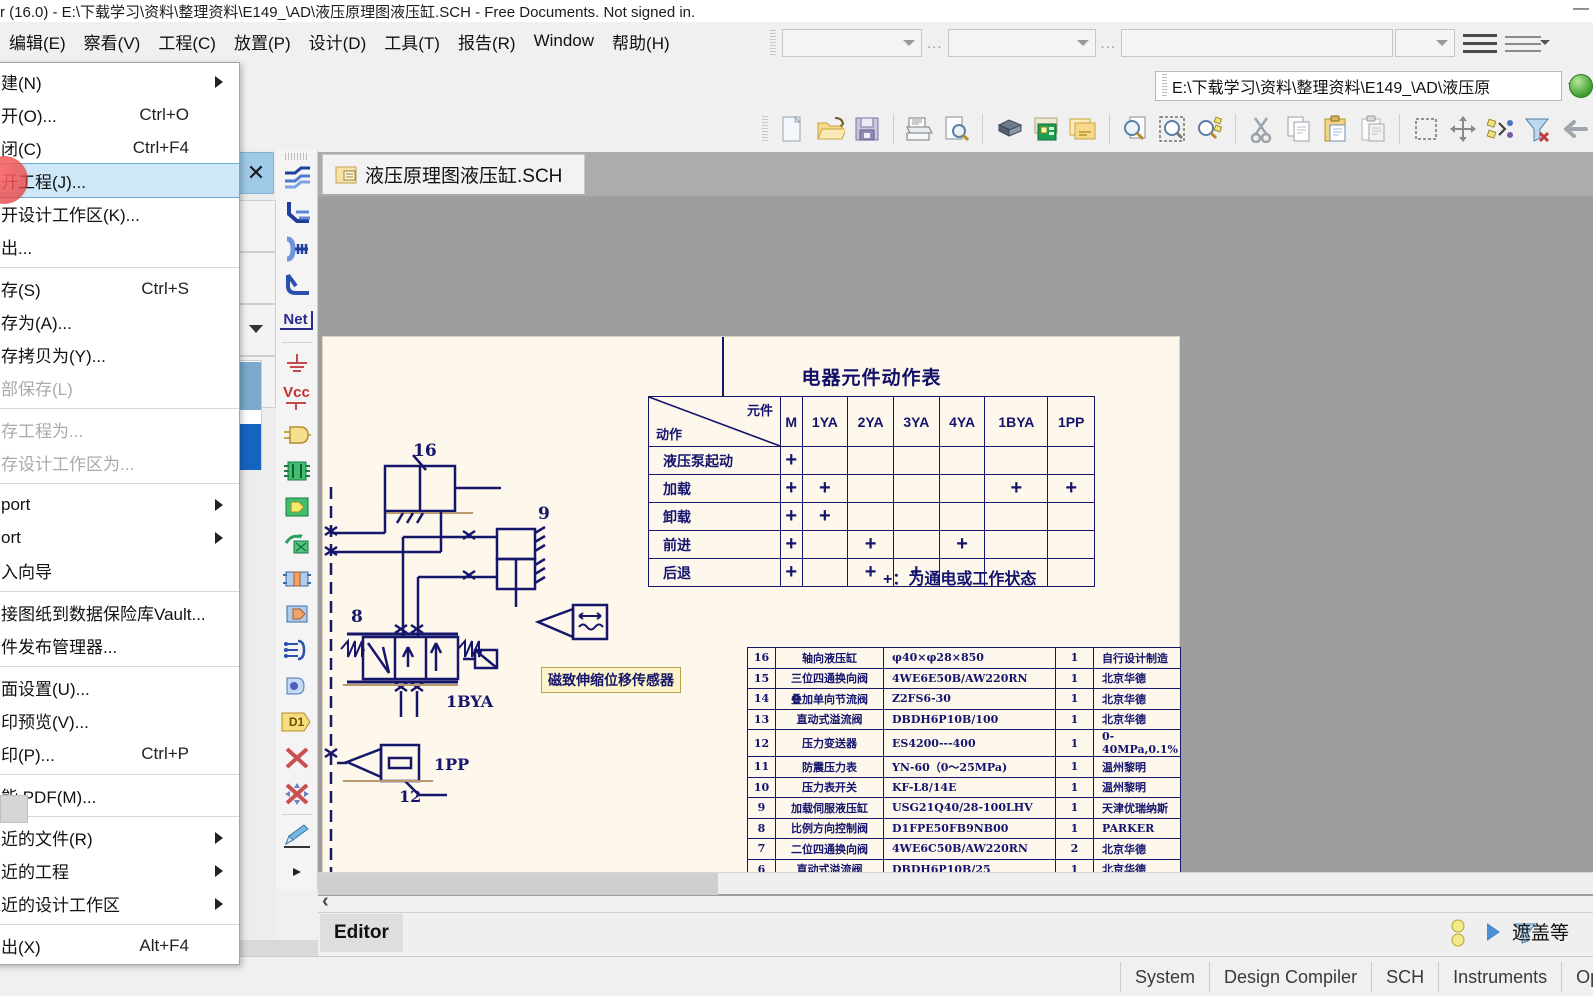 This screenshot has width=1593, height=996. I want to click on toolbar-overflow-icon, so click(1528, 43).